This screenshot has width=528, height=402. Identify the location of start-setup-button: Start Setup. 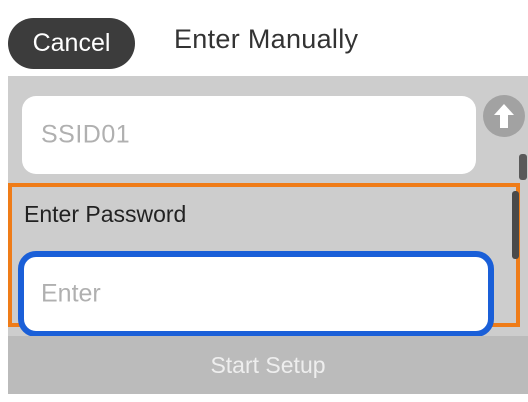
(268, 365).